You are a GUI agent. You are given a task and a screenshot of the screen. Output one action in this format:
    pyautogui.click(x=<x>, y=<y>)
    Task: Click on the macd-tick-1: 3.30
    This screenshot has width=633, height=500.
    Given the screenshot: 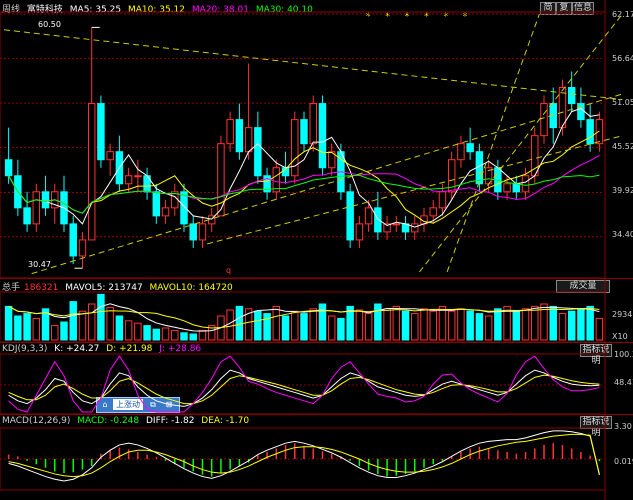 What is the action you would take?
    pyautogui.click(x=623, y=426)
    